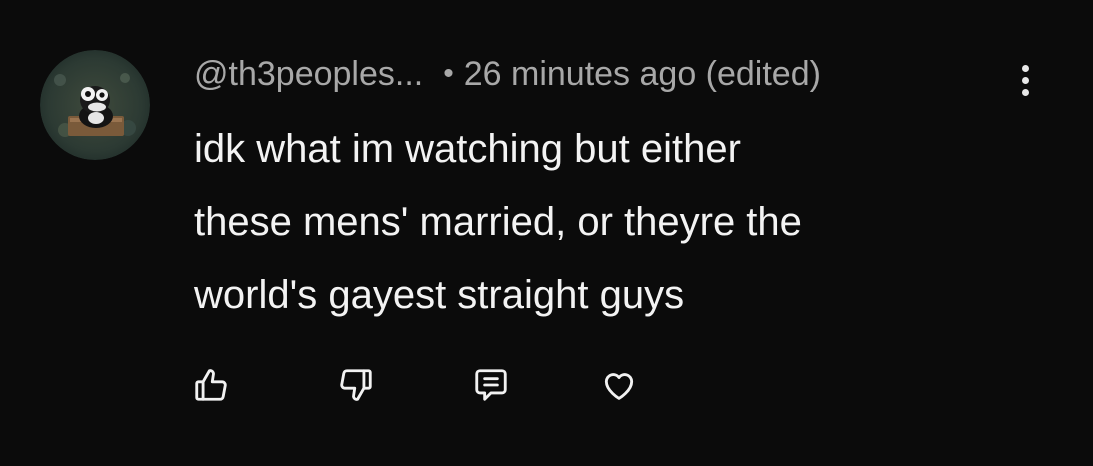 Image resolution: width=1093 pixels, height=466 pixels. I want to click on reply-button, so click(491, 385).